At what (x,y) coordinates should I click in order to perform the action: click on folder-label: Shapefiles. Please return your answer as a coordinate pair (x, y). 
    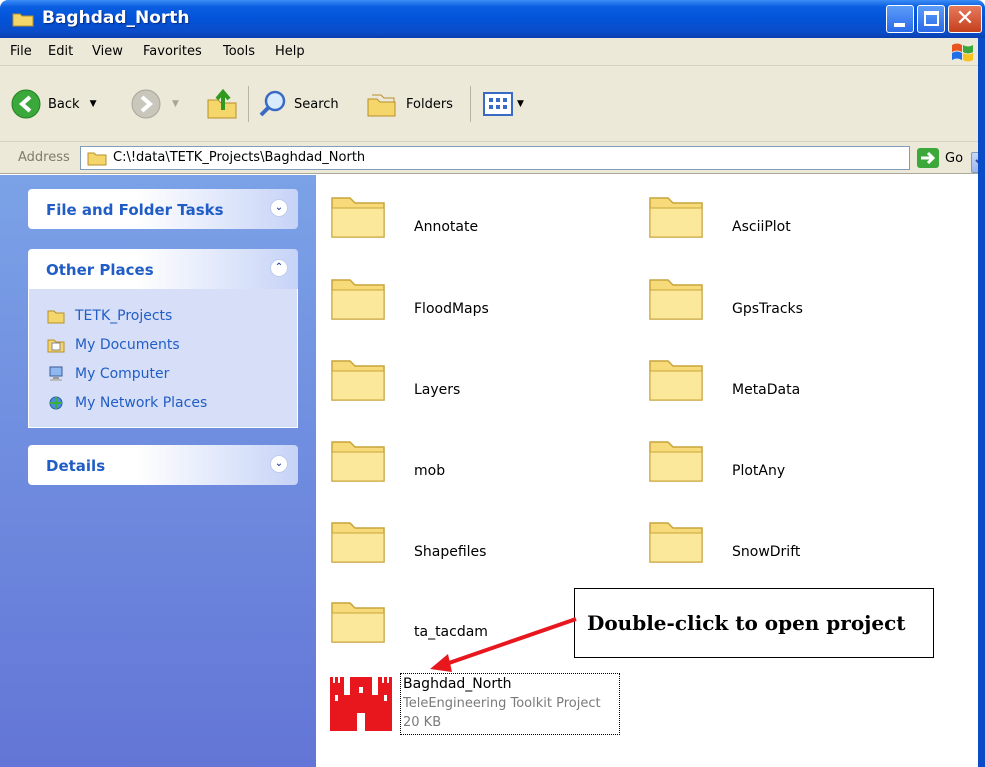
    Looking at the image, I should click on (450, 552).